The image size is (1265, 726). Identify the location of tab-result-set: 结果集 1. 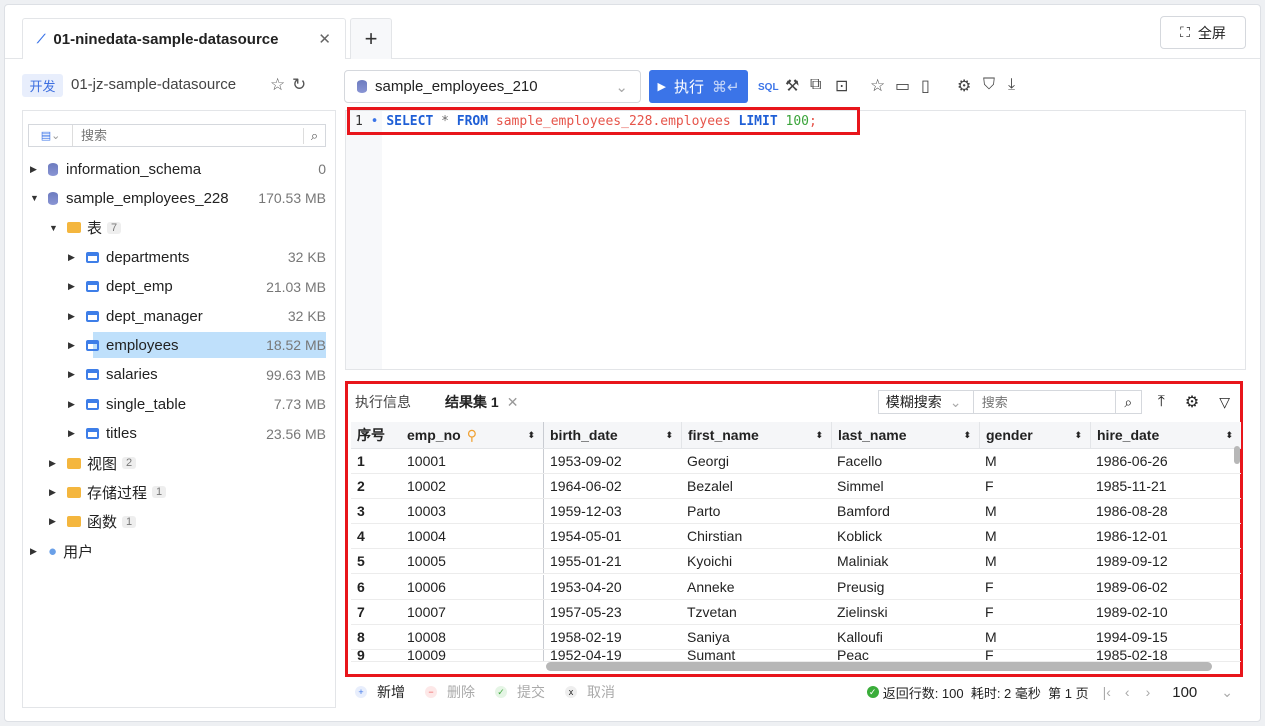
(472, 402).